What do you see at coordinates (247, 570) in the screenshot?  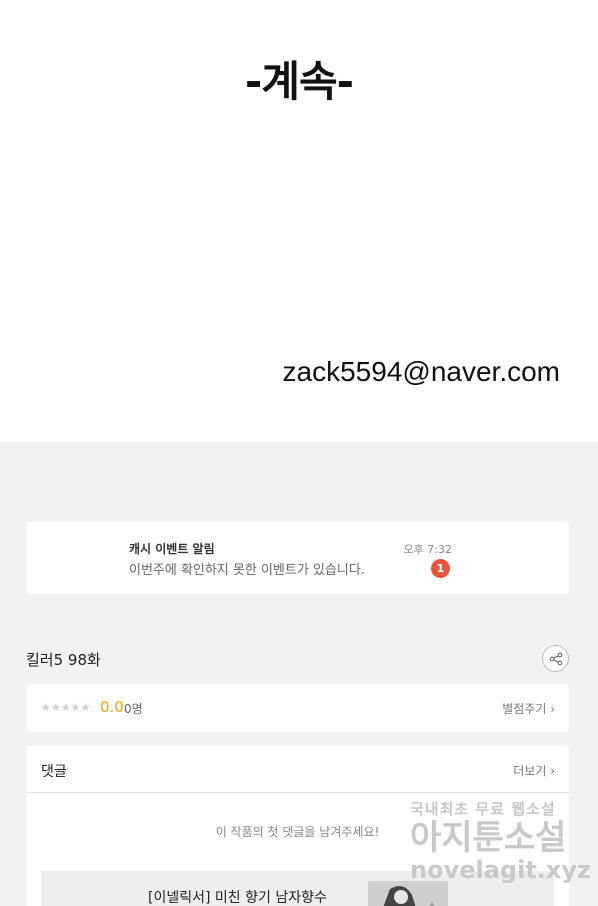 I see `notice-body: 이번주에 확인하지 못한 이벤트가 있습니다.` at bounding box center [247, 570].